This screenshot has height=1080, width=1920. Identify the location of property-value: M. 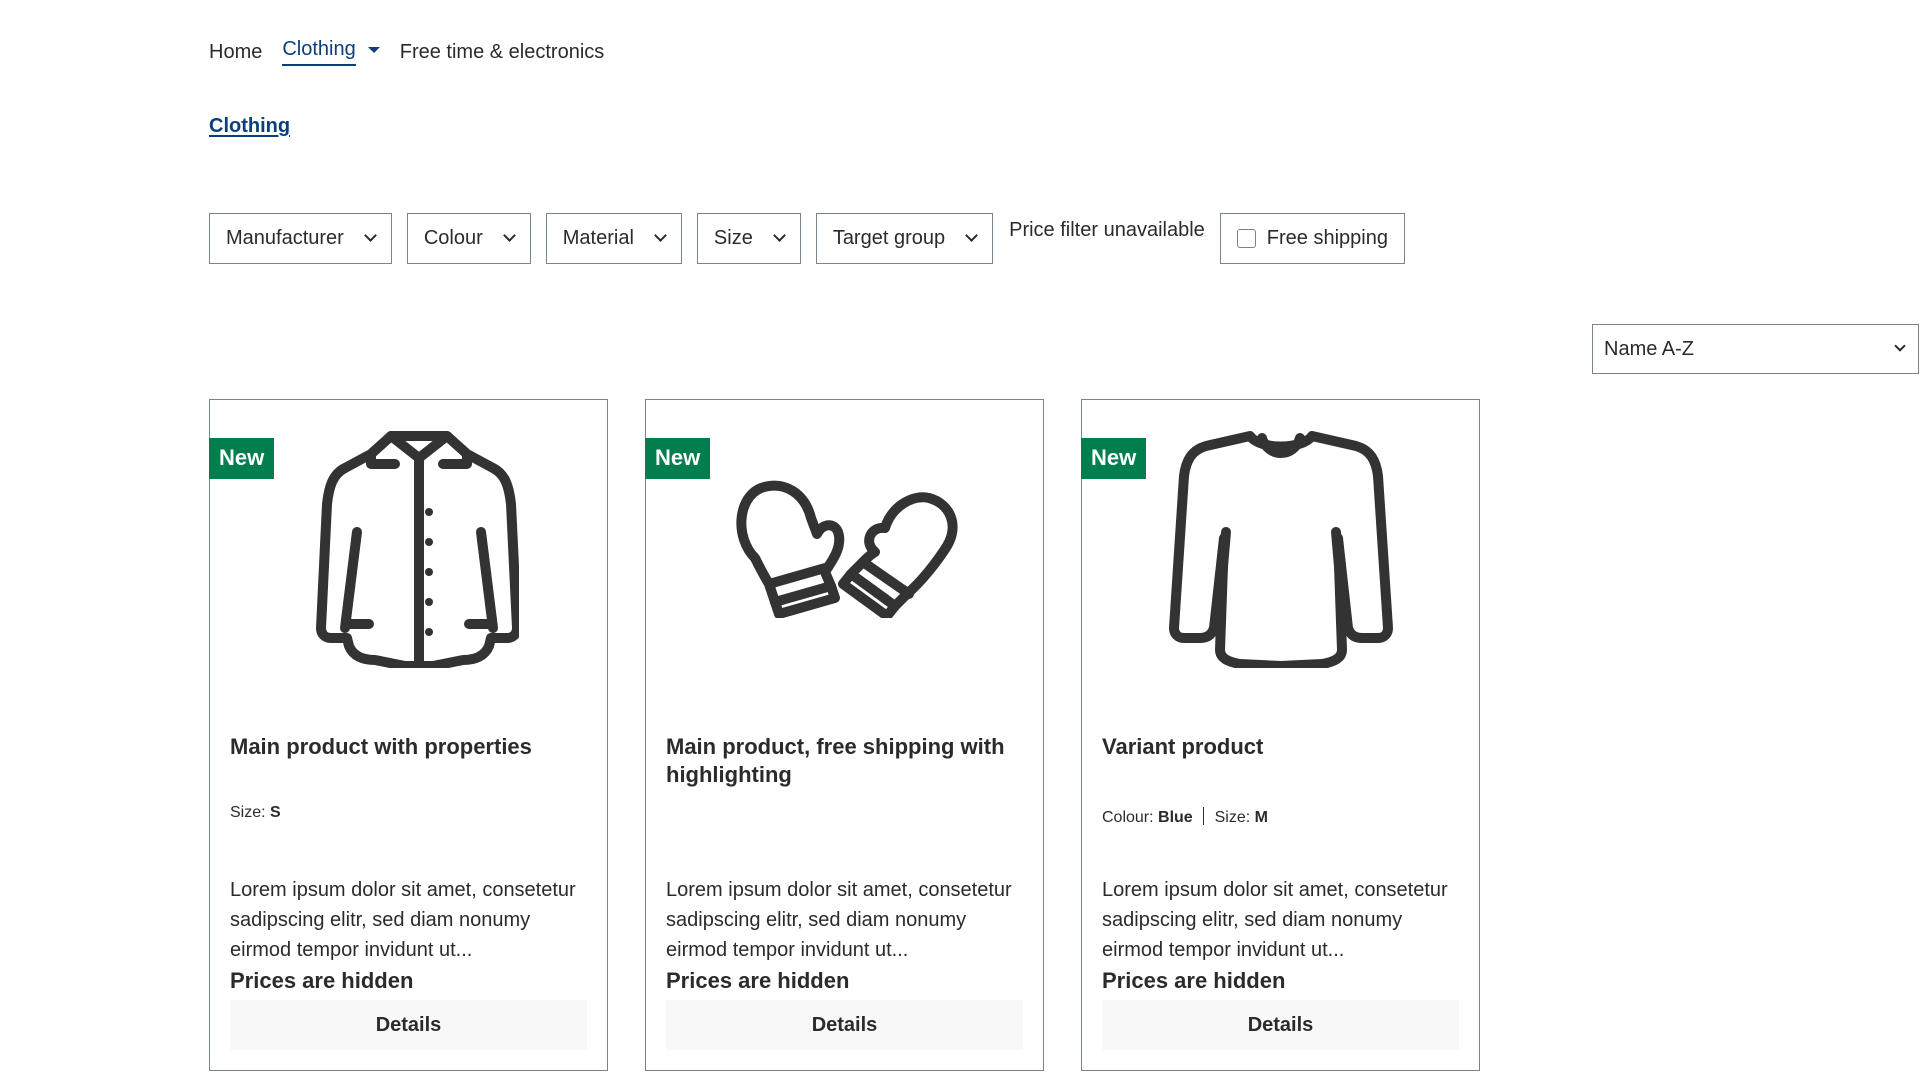
(1261, 817).